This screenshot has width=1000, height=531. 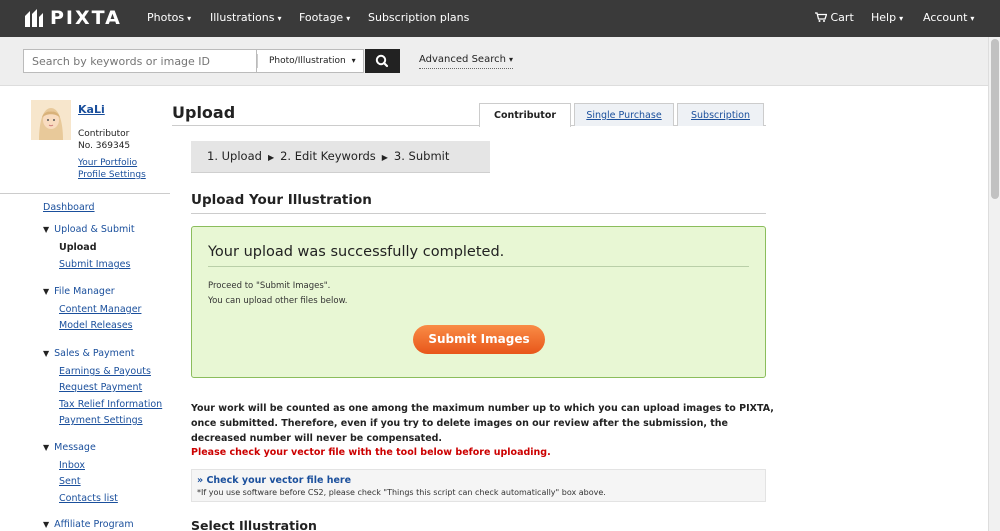 What do you see at coordinates (105, 371) in the screenshot?
I see `sidebar-item-earnings: Earnings & Payouts` at bounding box center [105, 371].